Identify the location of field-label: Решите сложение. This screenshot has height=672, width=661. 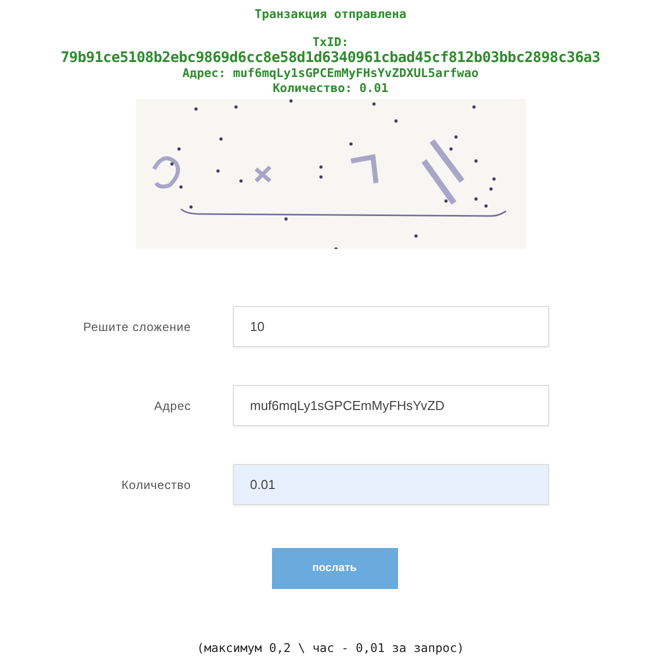
(136, 327).